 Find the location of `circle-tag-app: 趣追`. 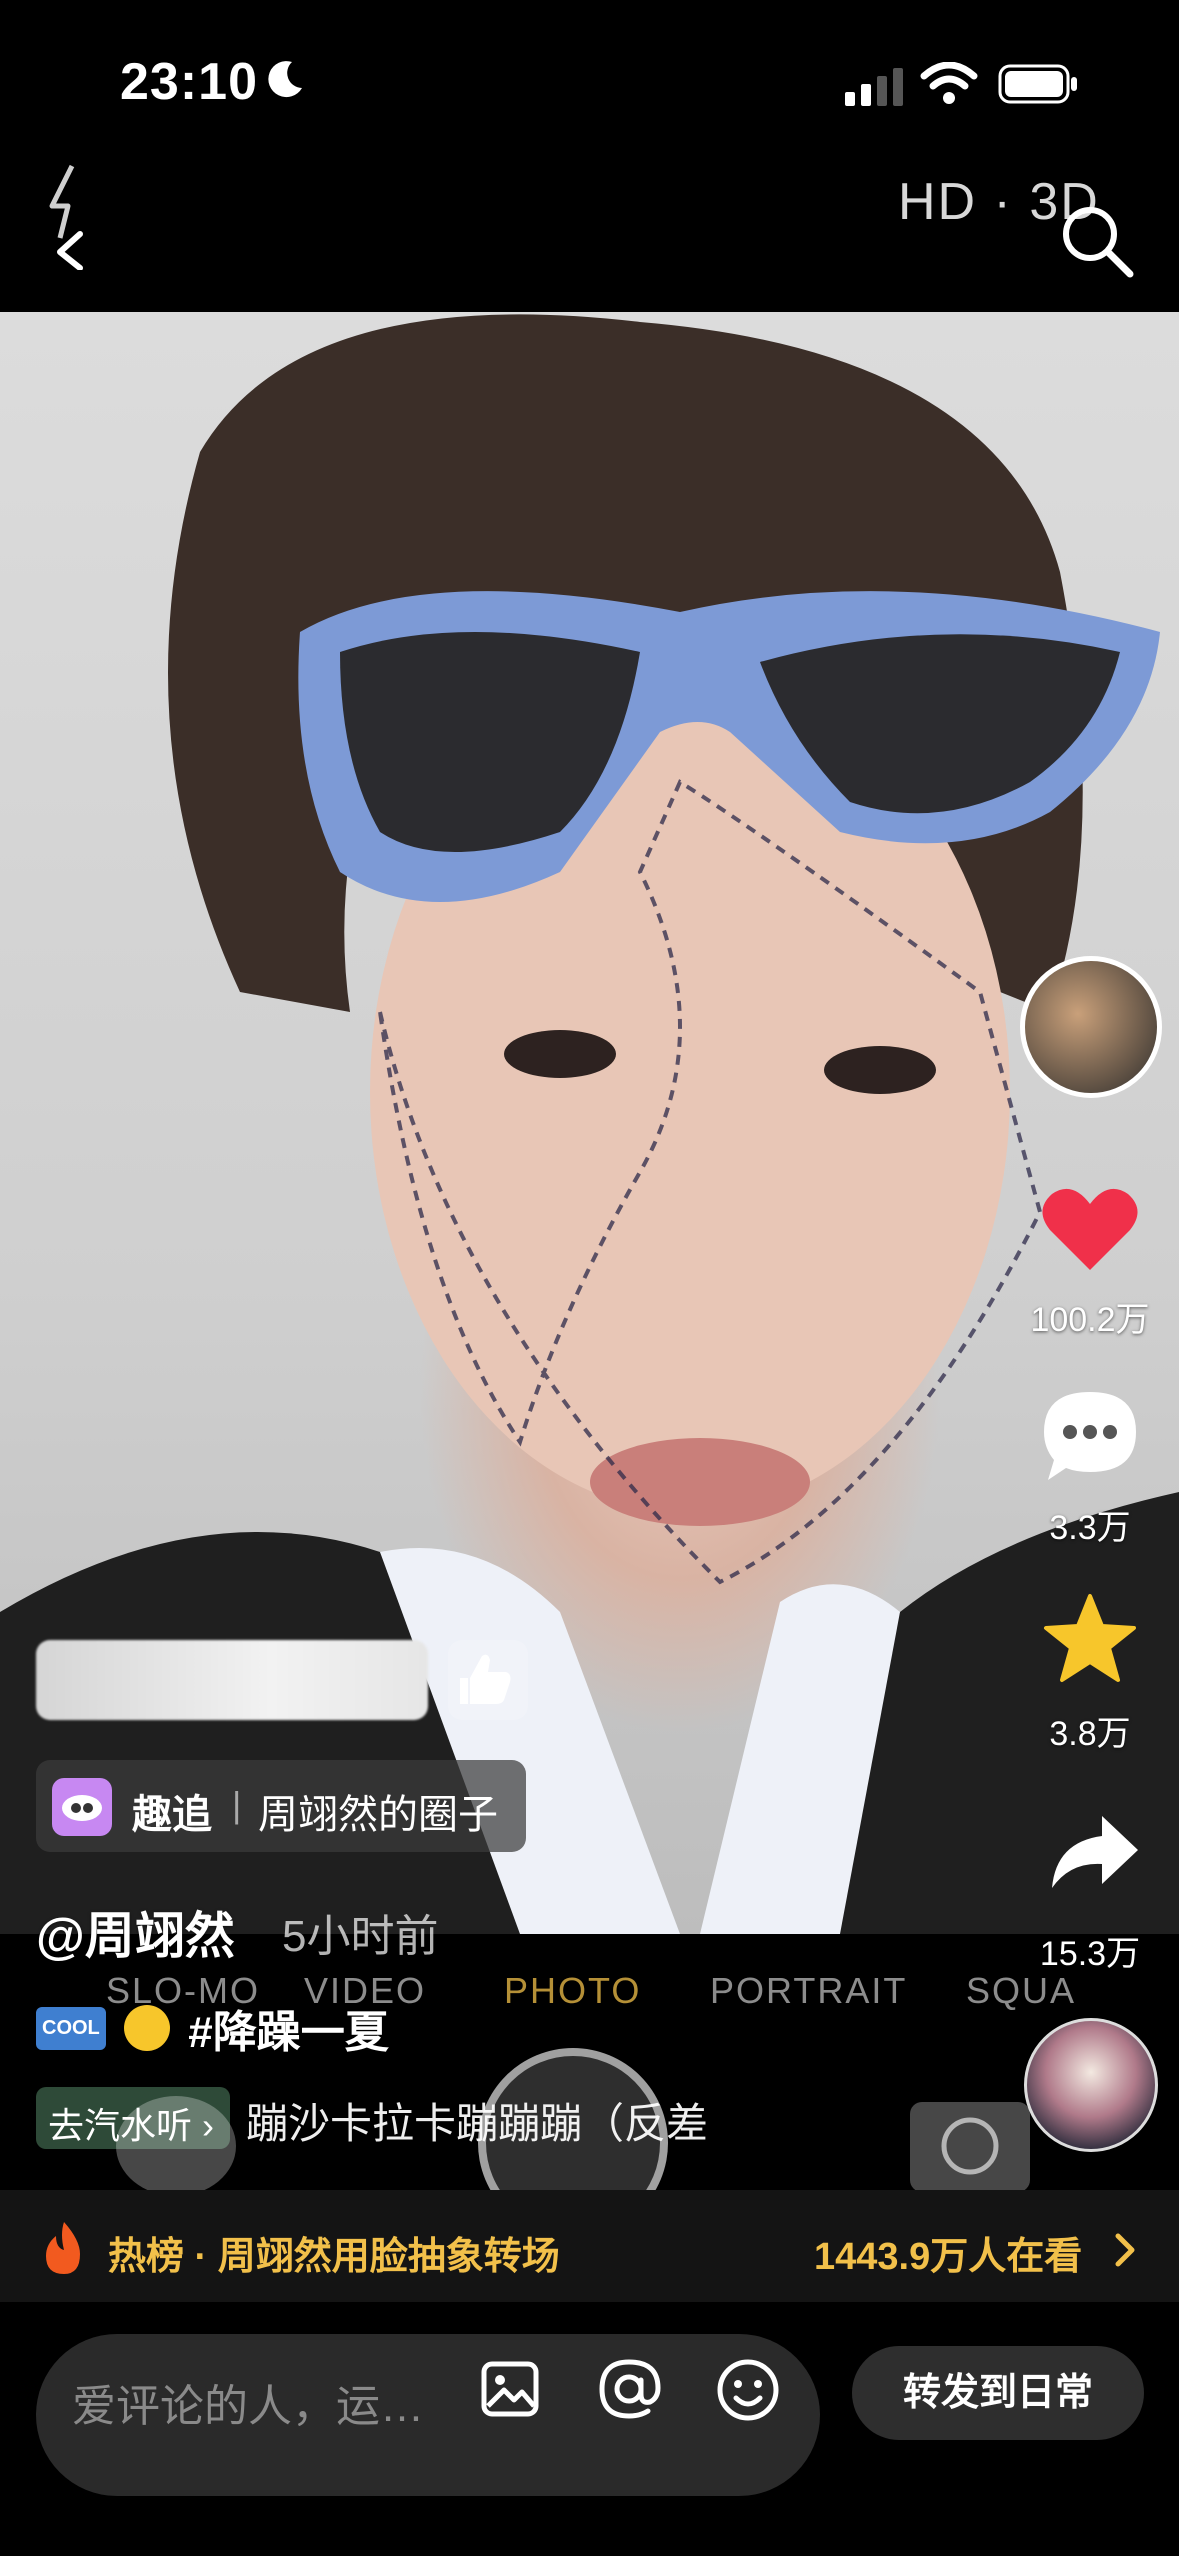

circle-tag-app: 趣追 is located at coordinates (172, 1815).